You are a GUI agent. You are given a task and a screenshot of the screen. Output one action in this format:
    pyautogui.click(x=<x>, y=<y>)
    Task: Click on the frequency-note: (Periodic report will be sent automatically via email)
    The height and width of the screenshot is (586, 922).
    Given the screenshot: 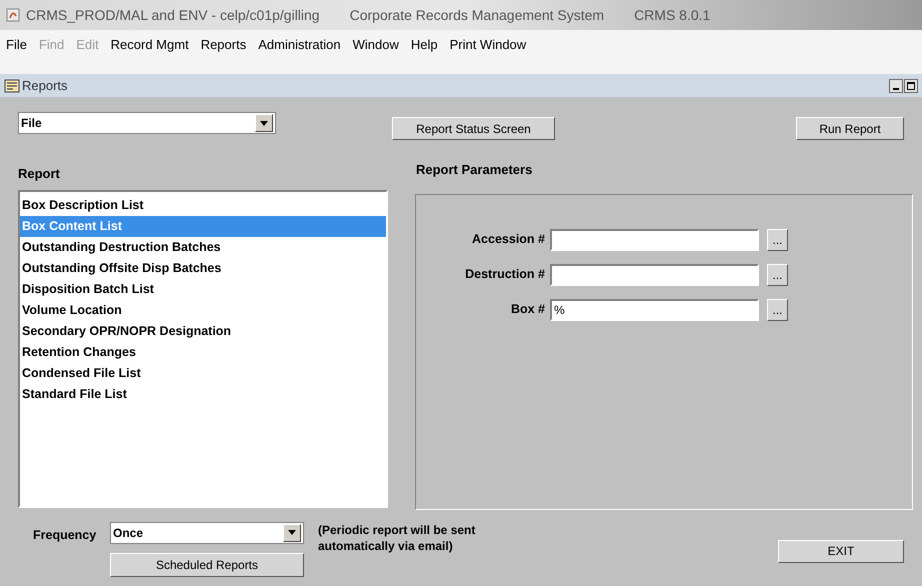 What is the action you would take?
    pyautogui.click(x=397, y=538)
    